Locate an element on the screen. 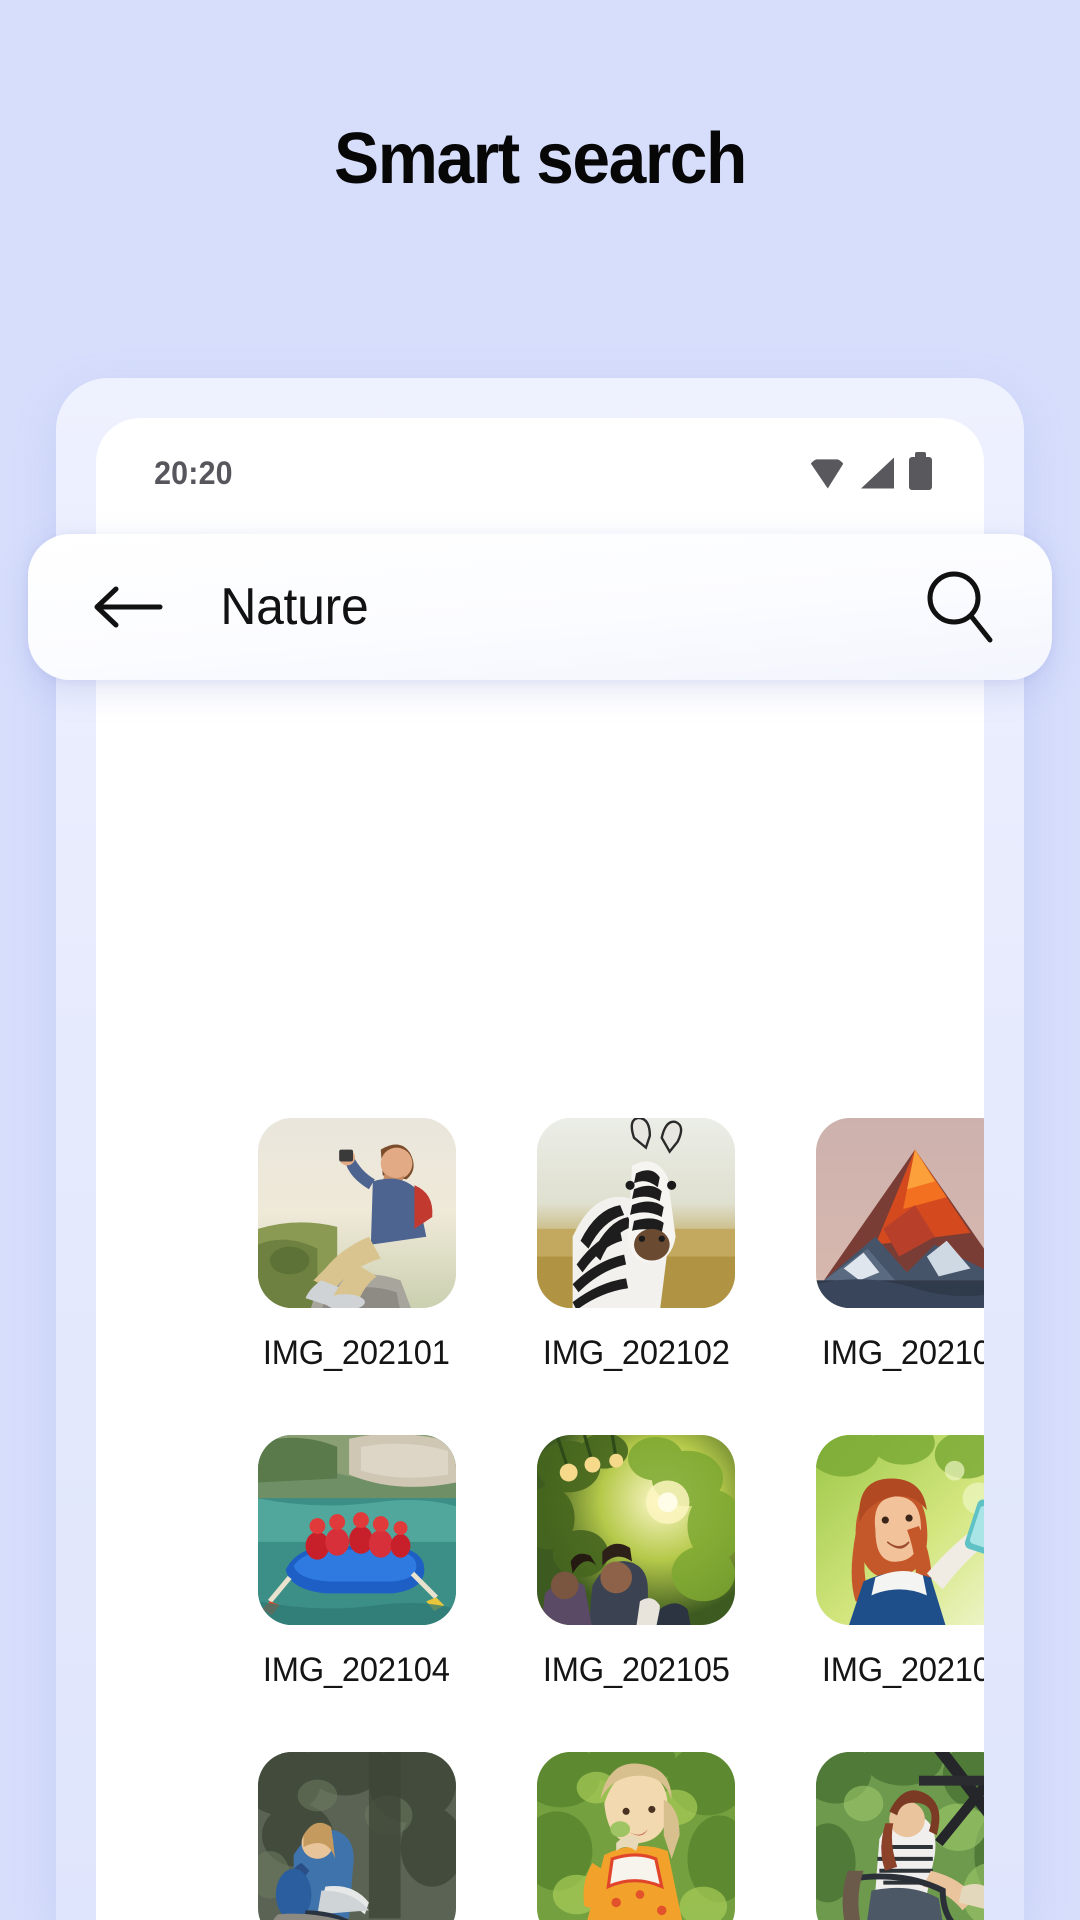 The width and height of the screenshot is (1080, 1920). grid-item: IMG_202103 is located at coordinates (885, 1245).